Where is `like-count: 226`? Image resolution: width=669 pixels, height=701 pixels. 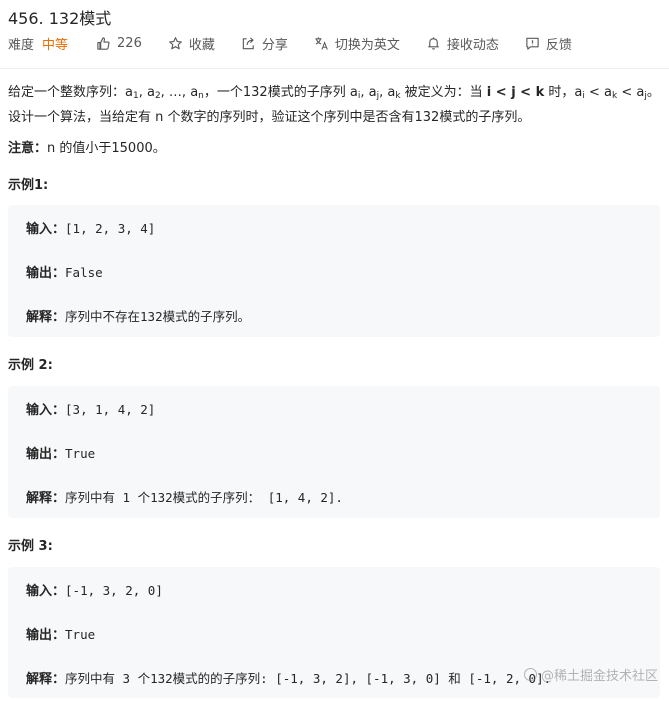 like-count: 226 is located at coordinates (129, 43).